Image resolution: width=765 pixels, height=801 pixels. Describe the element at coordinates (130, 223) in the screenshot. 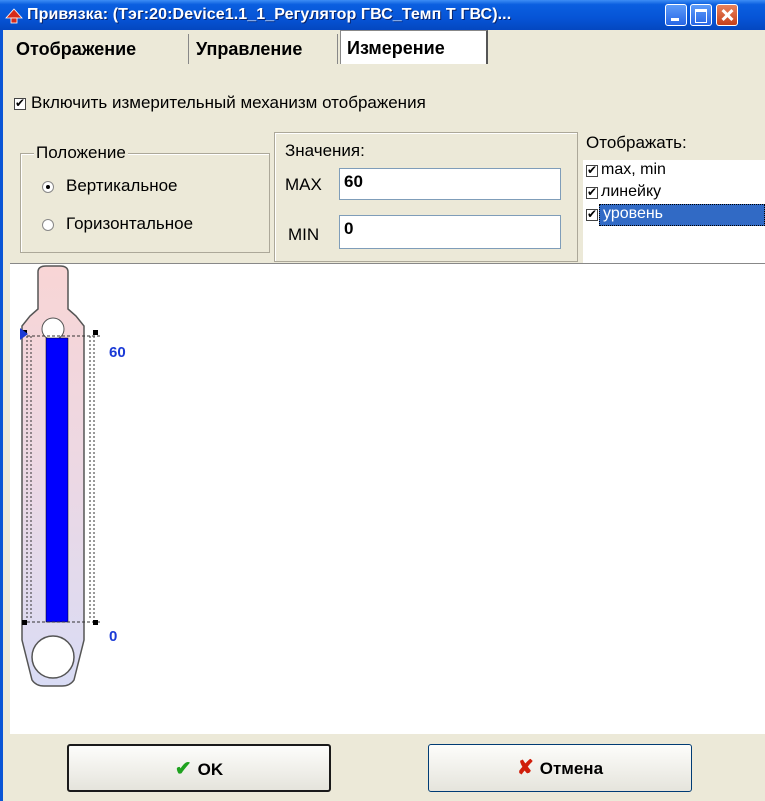

I see `radio-horizontal-label: Горизонтальное` at that location.